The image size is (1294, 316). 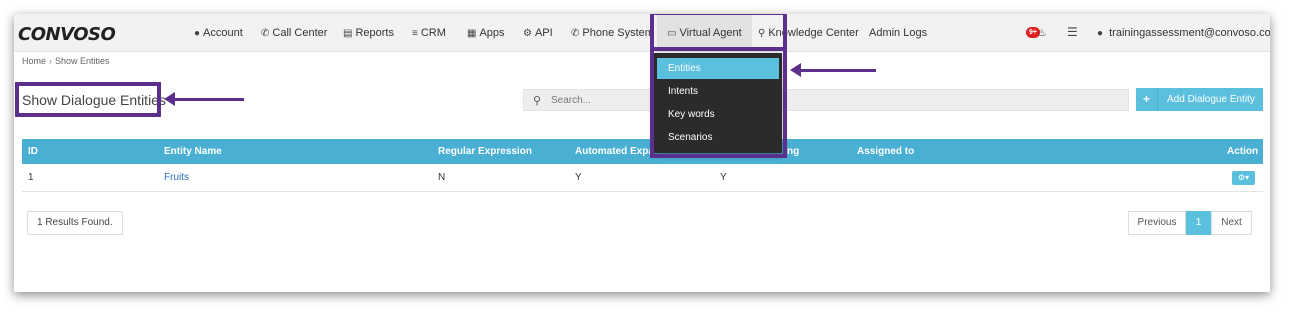 I want to click on search-icon: ⚲, so click(x=537, y=101).